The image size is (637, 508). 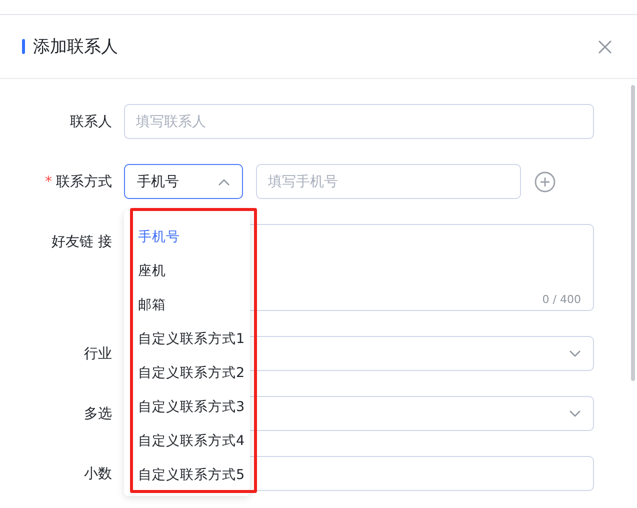 What do you see at coordinates (98, 473) in the screenshot?
I see `field-label: 小数` at bounding box center [98, 473].